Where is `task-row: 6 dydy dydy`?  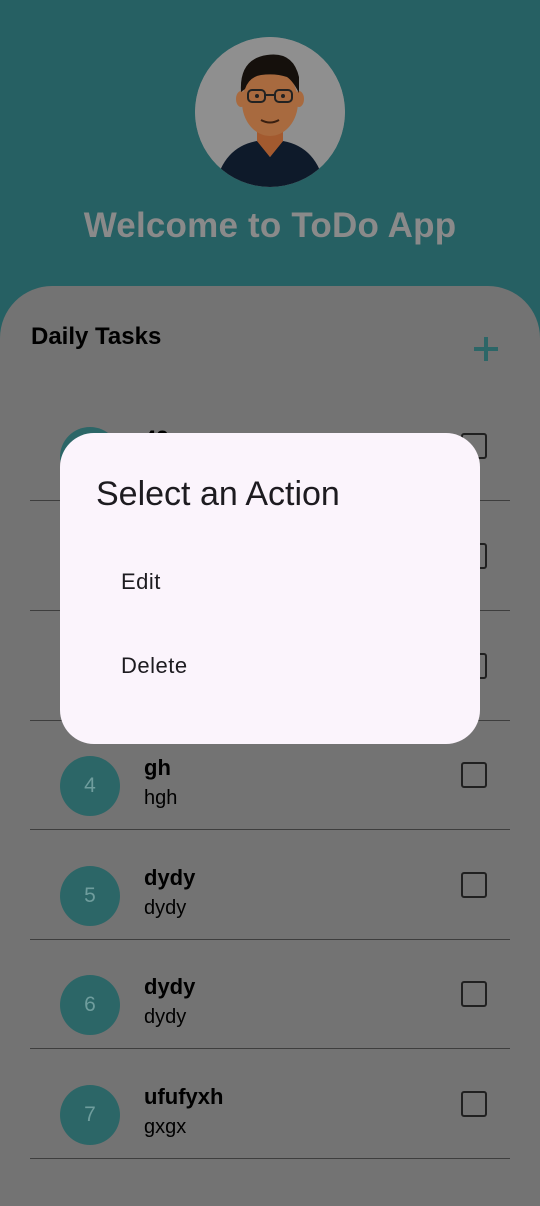
task-row: 6 dydy dydy is located at coordinates (270, 993).